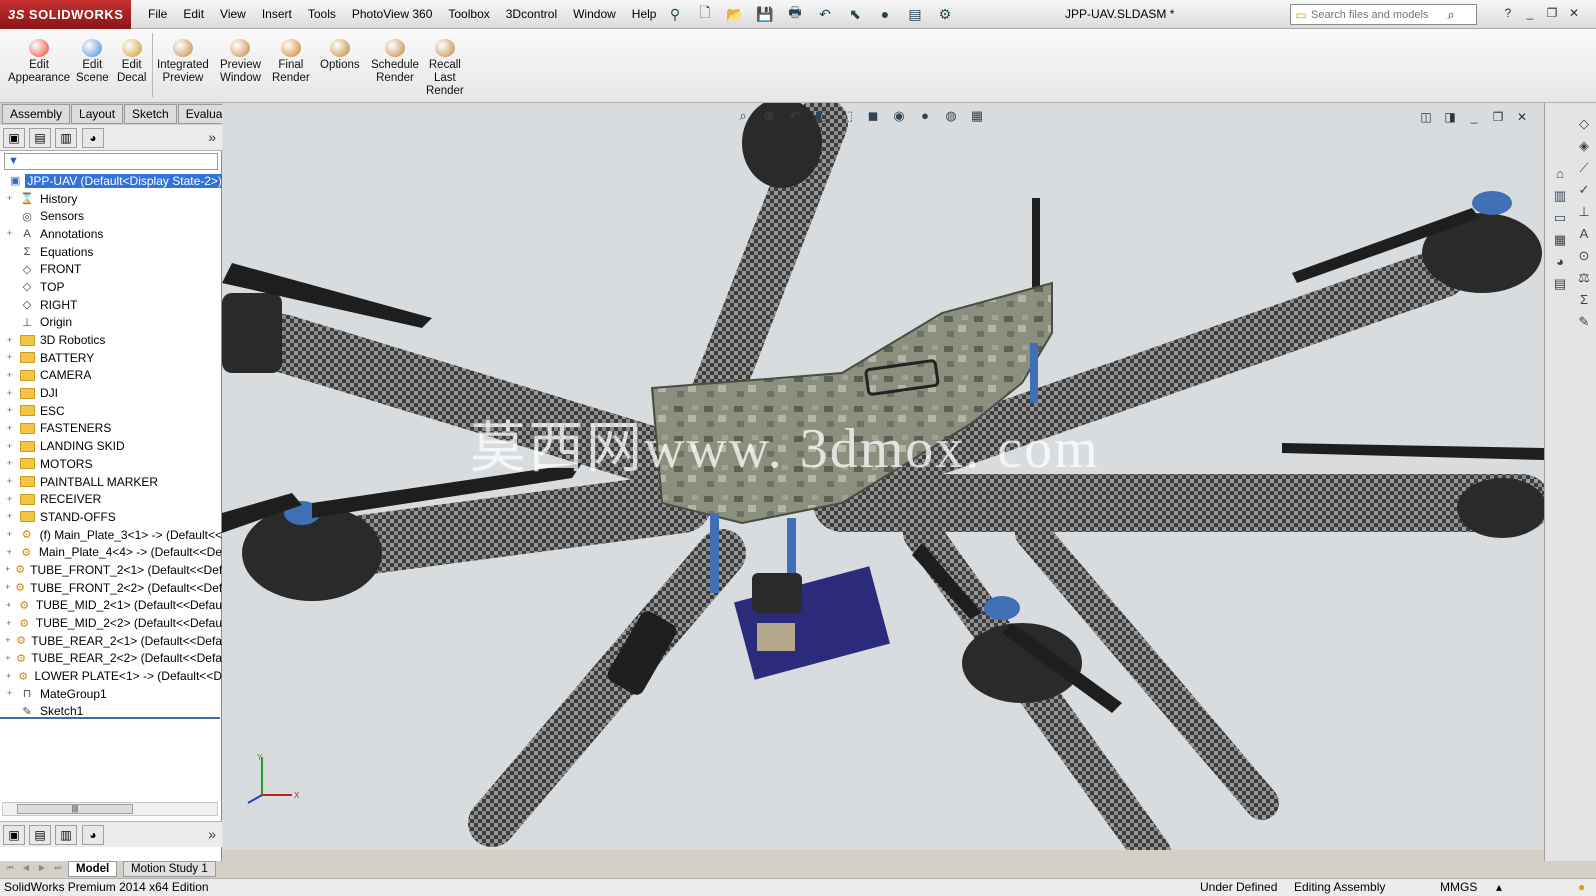 The image size is (1596, 896). I want to click on tree-root-node: ▣ JPP-UAV (Default<Display State-2>), so click(111, 181).